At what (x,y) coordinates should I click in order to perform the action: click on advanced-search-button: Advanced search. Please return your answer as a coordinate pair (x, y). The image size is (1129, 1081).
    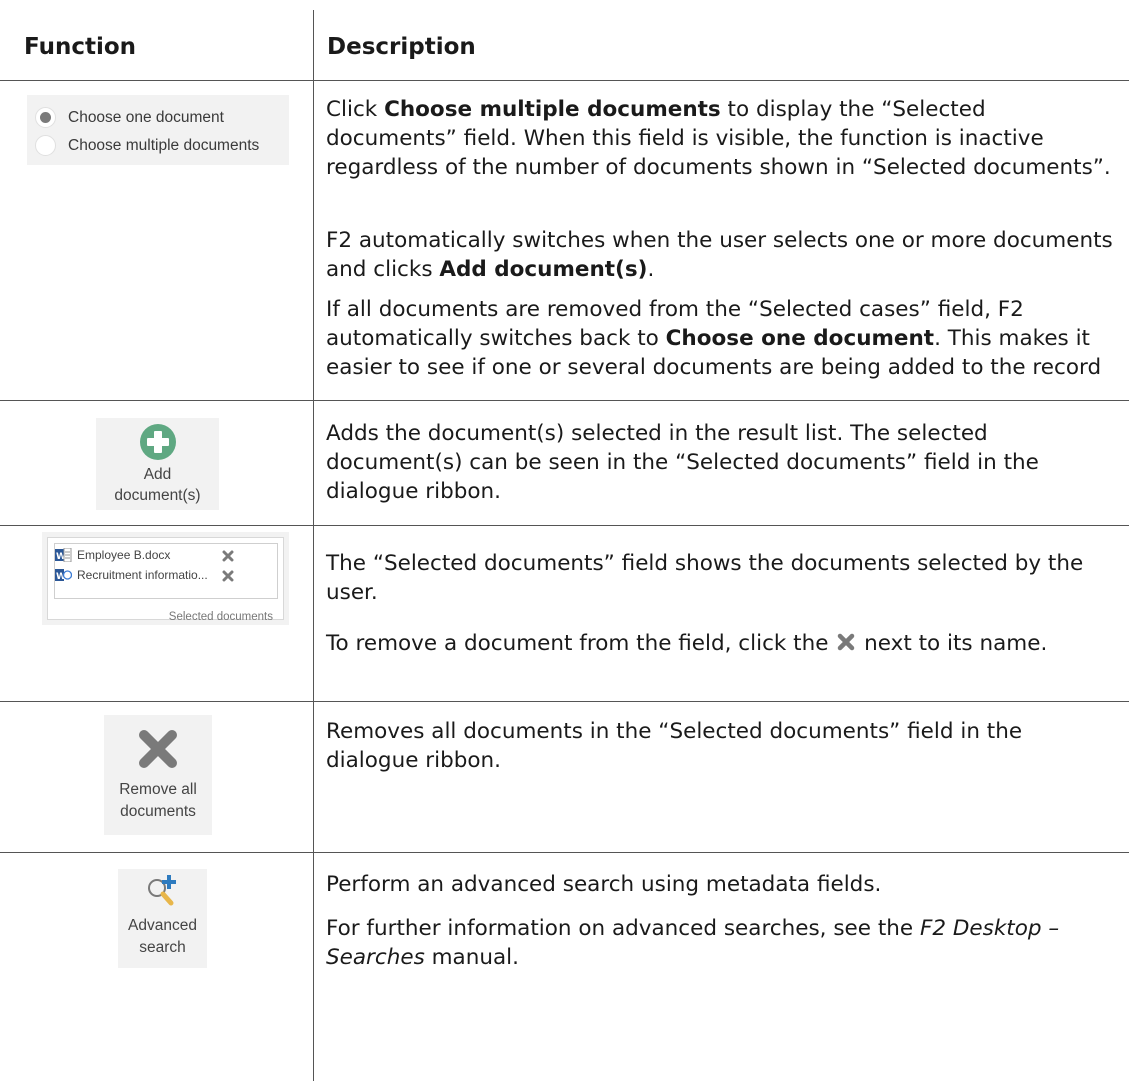
    Looking at the image, I should click on (162, 918).